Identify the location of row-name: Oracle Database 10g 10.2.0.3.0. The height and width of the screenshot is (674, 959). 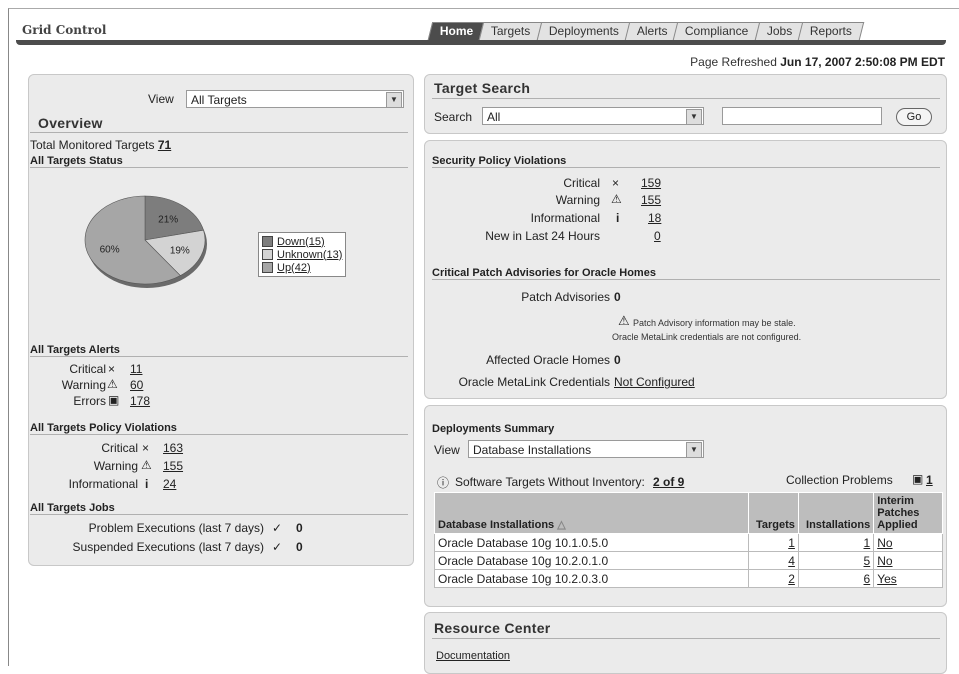
(591, 578).